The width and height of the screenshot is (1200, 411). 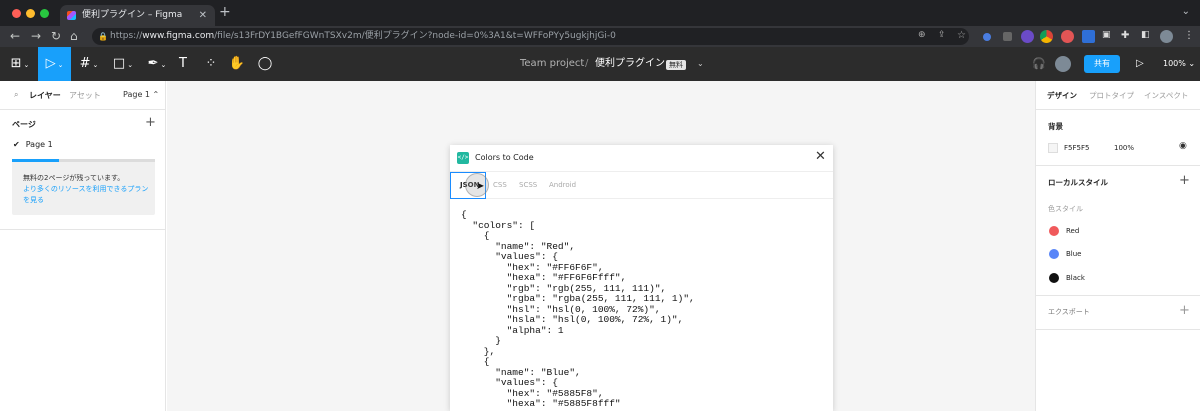 I want to click on reload-icon: ↻, so click(x=56, y=36).